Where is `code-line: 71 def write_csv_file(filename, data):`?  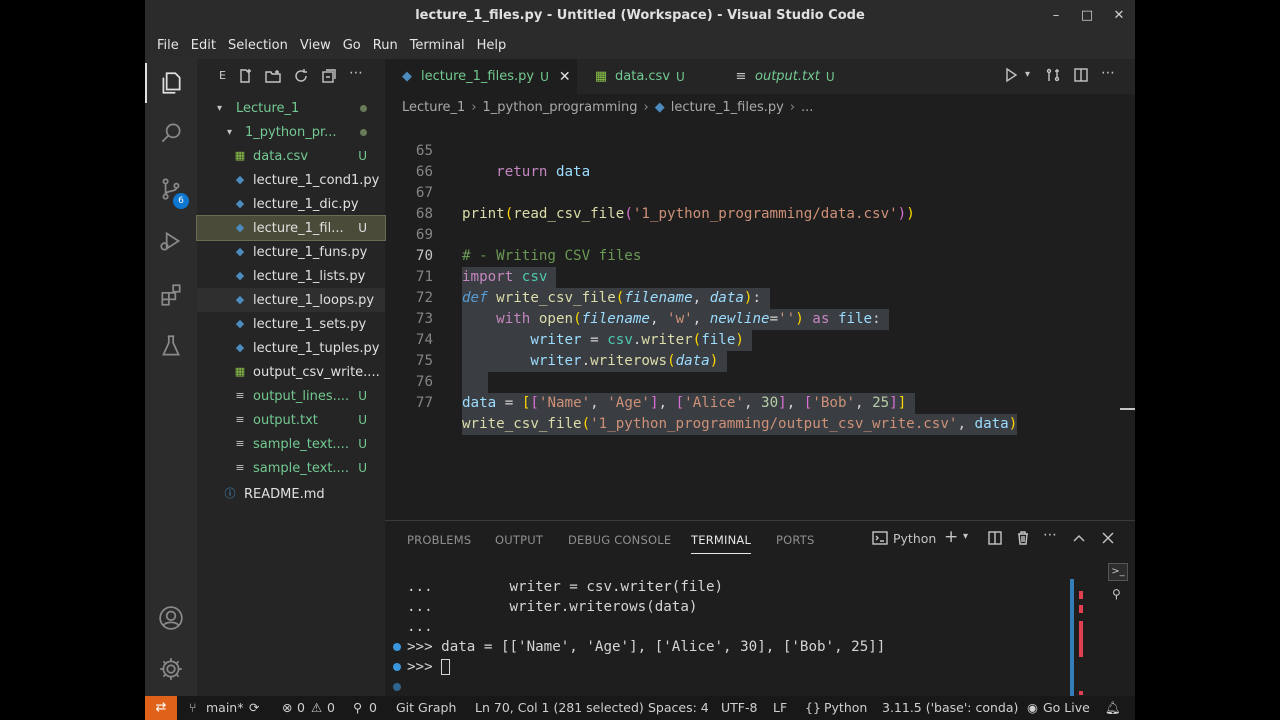
code-line: 71 def write_csv_file(filename, data): is located at coordinates (760, 277).